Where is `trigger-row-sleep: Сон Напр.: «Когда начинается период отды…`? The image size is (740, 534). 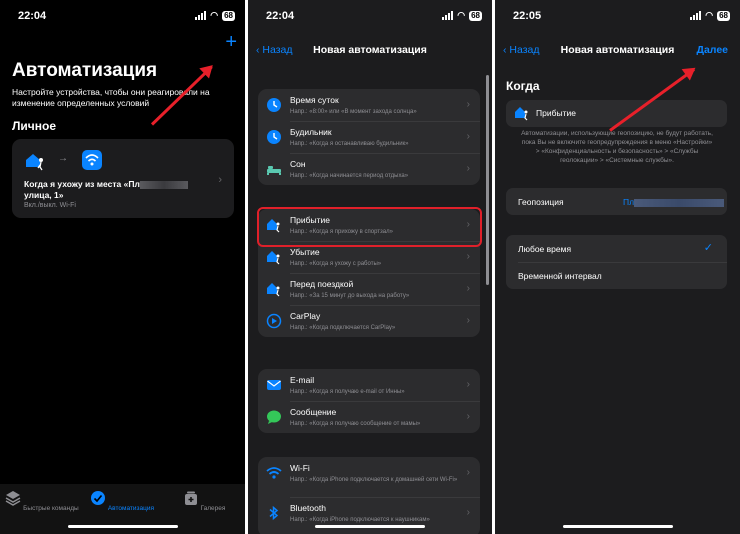
trigger-row-sleep: Сон Напр.: «Когда начинается период отды… is located at coordinates (369, 169).